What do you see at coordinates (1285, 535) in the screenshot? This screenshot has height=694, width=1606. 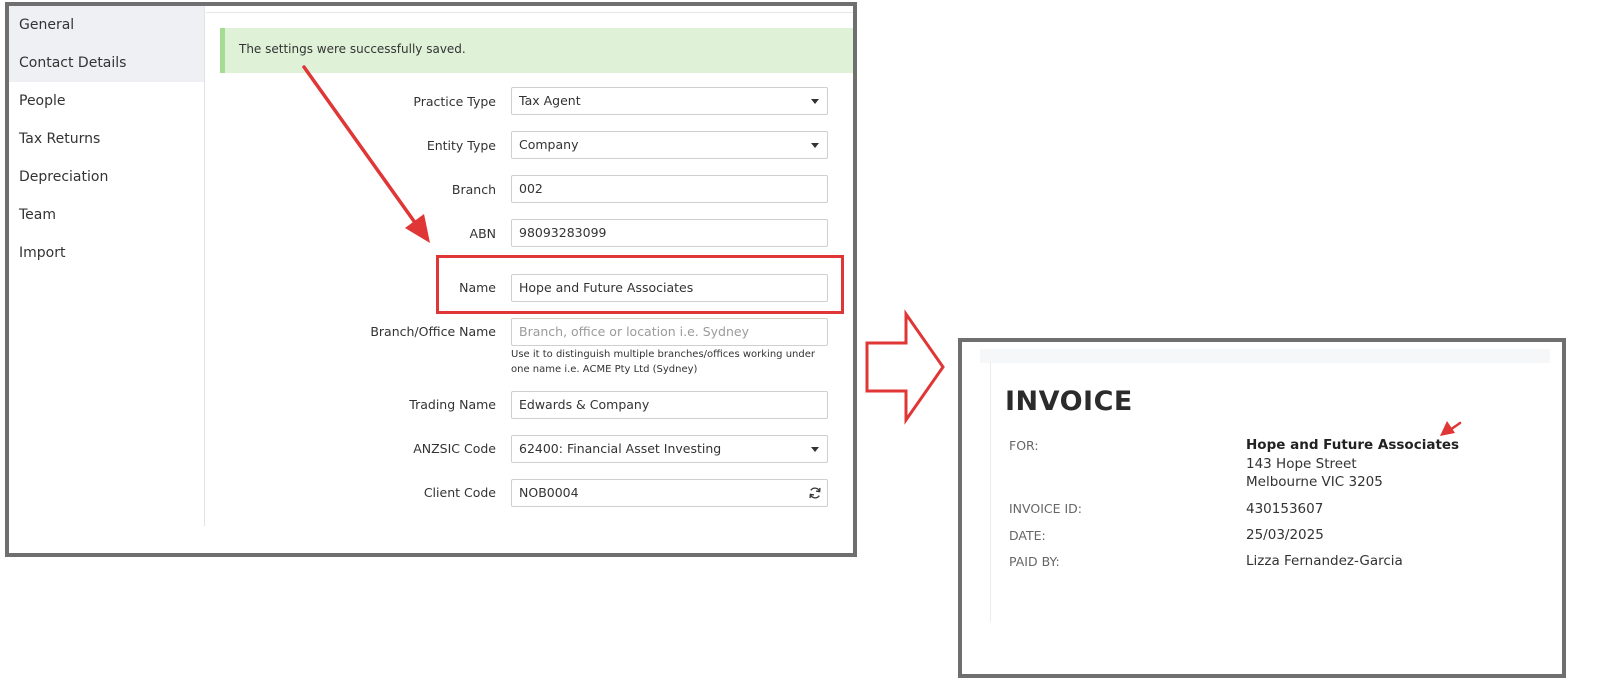 I see `invoice-date-value: 25/03/2025` at bounding box center [1285, 535].